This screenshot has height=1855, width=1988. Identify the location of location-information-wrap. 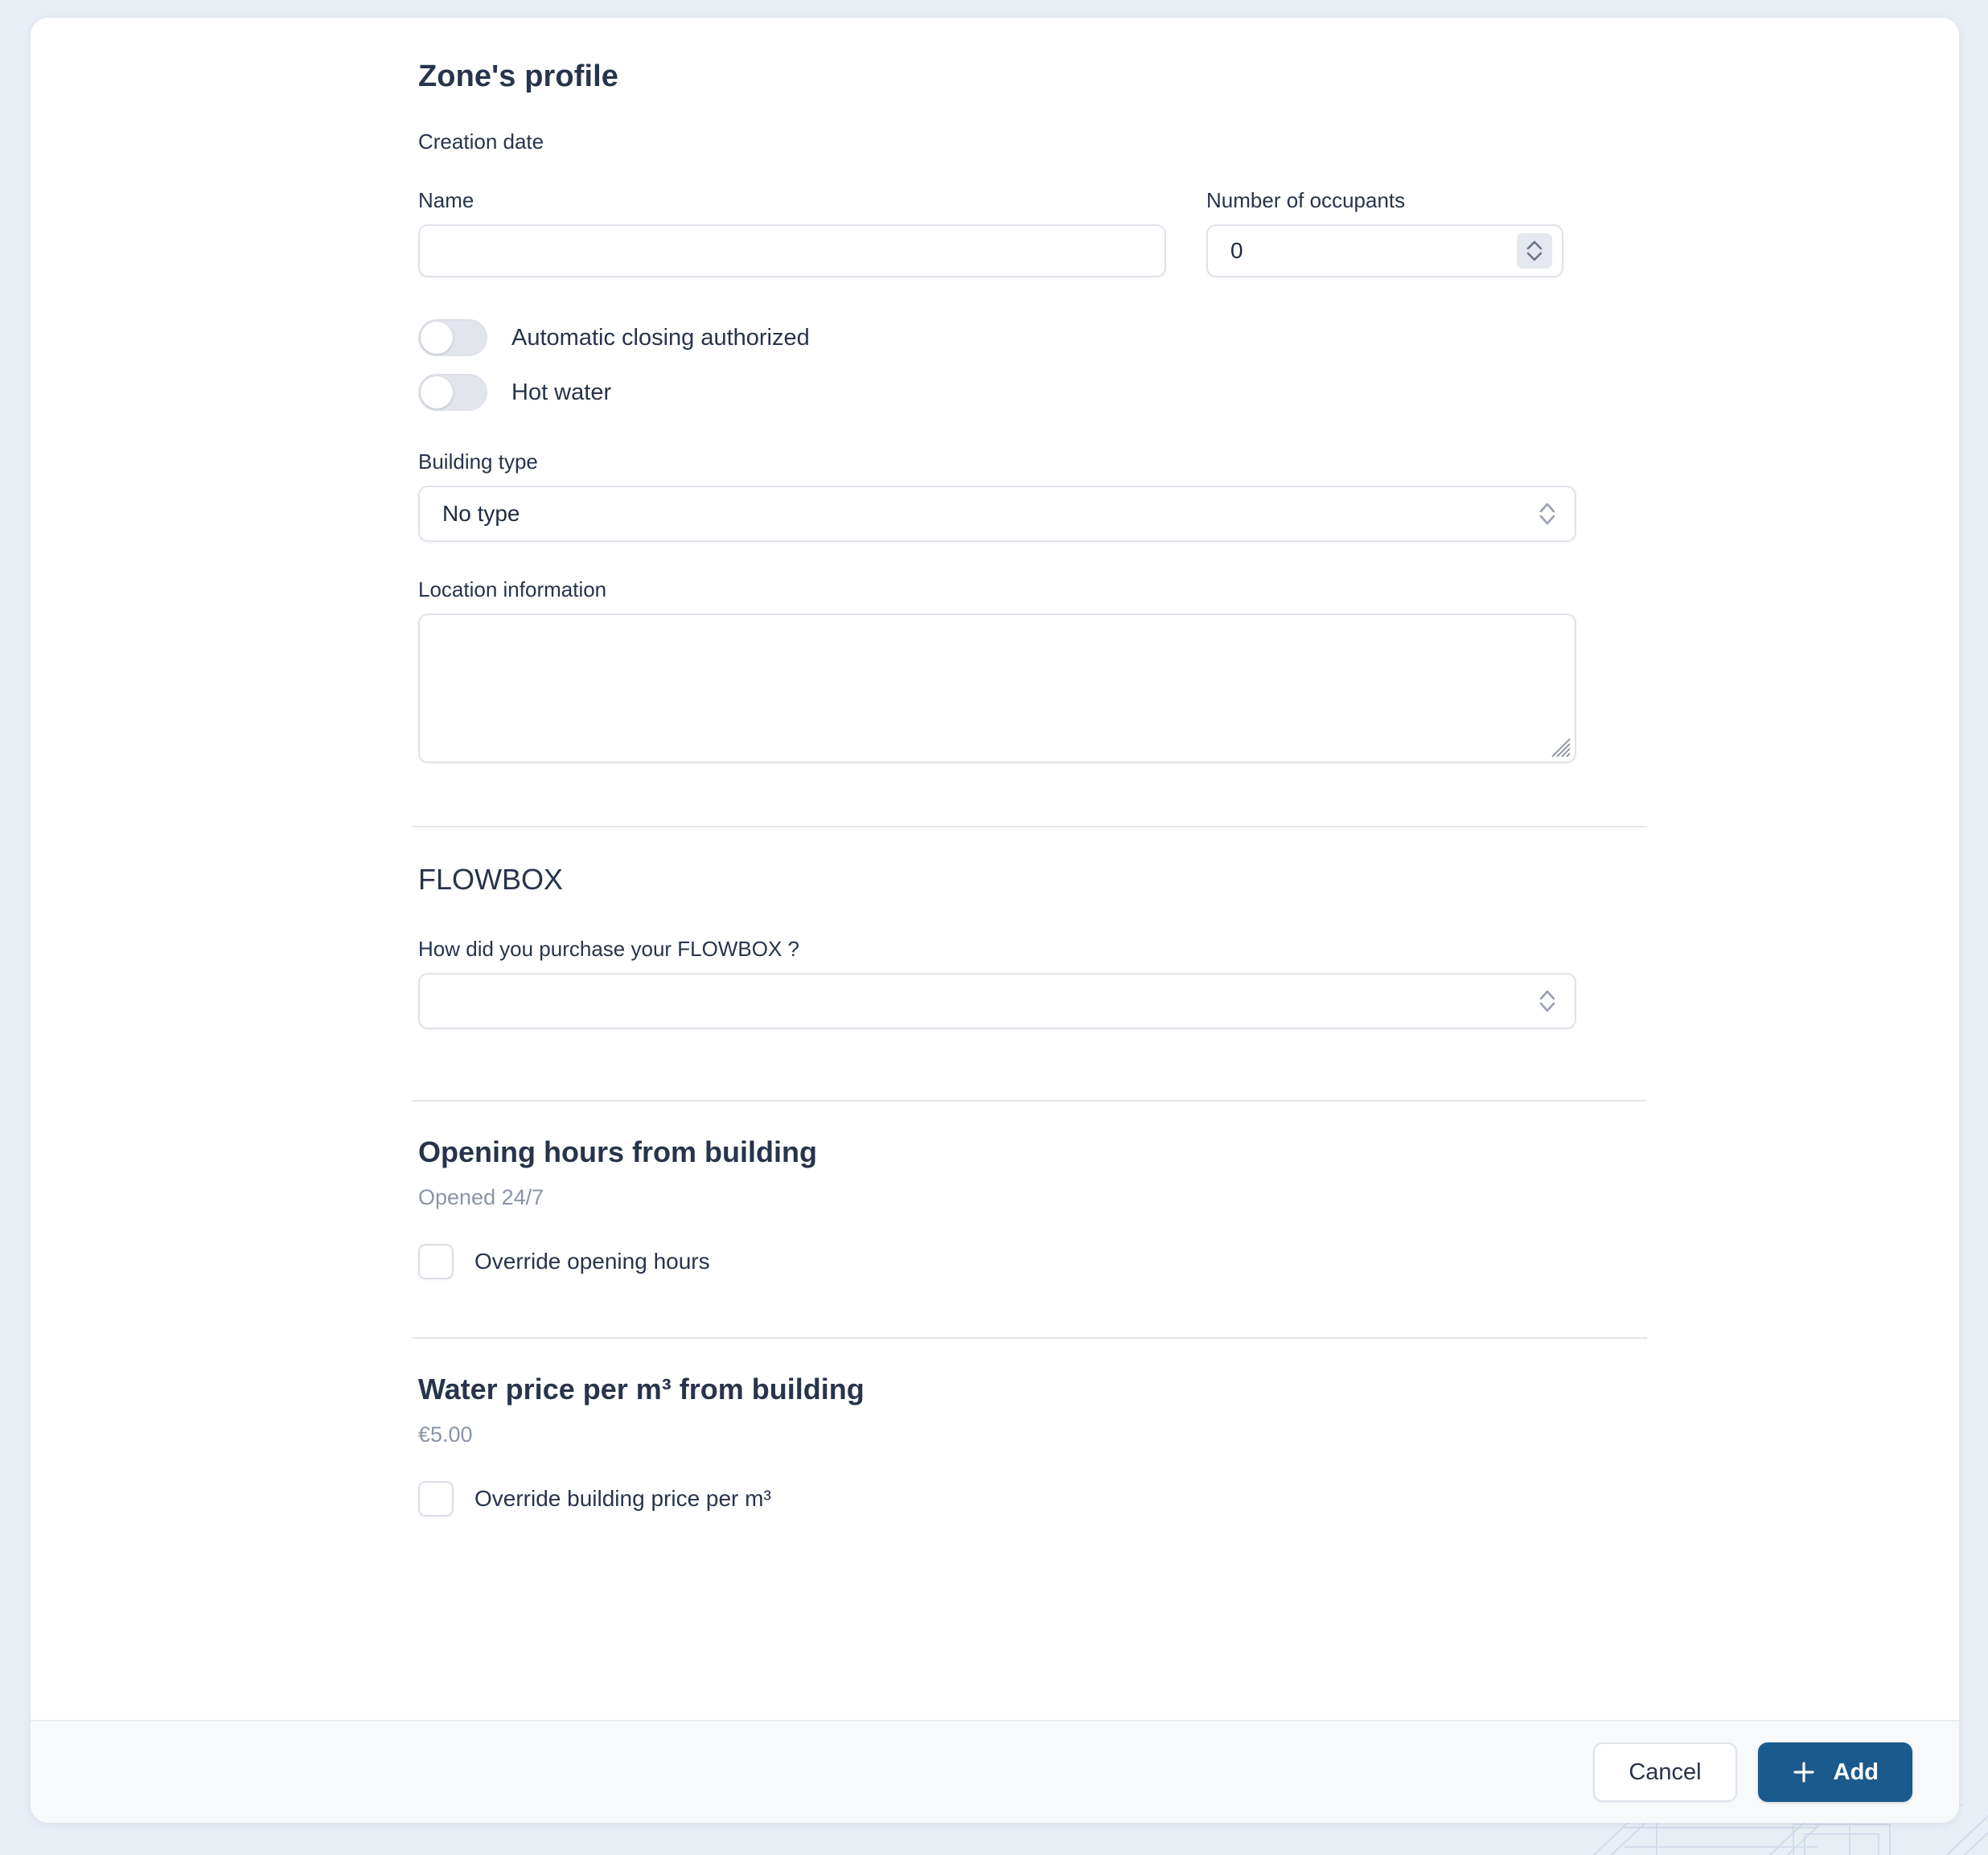
(997, 688).